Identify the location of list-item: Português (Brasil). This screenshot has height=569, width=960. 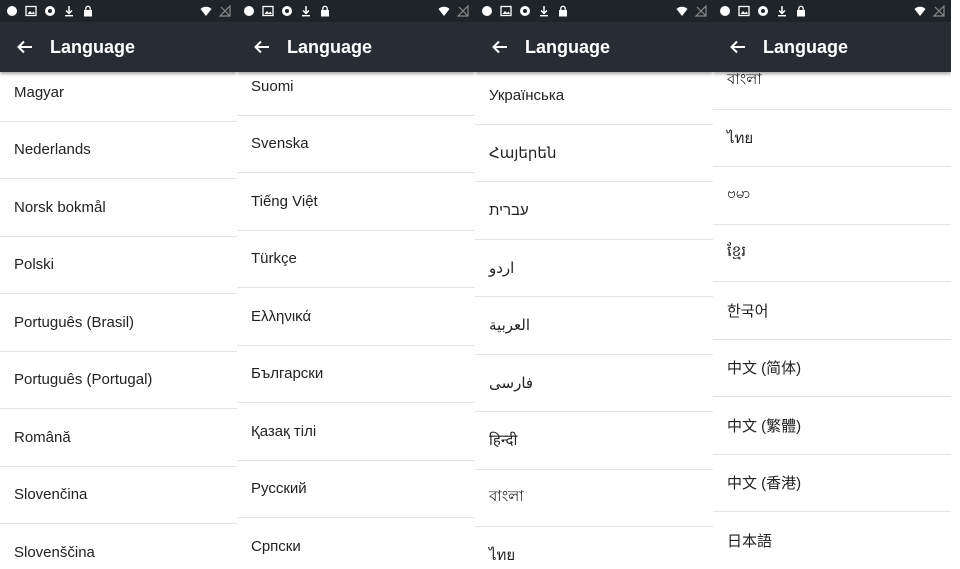
(118, 323).